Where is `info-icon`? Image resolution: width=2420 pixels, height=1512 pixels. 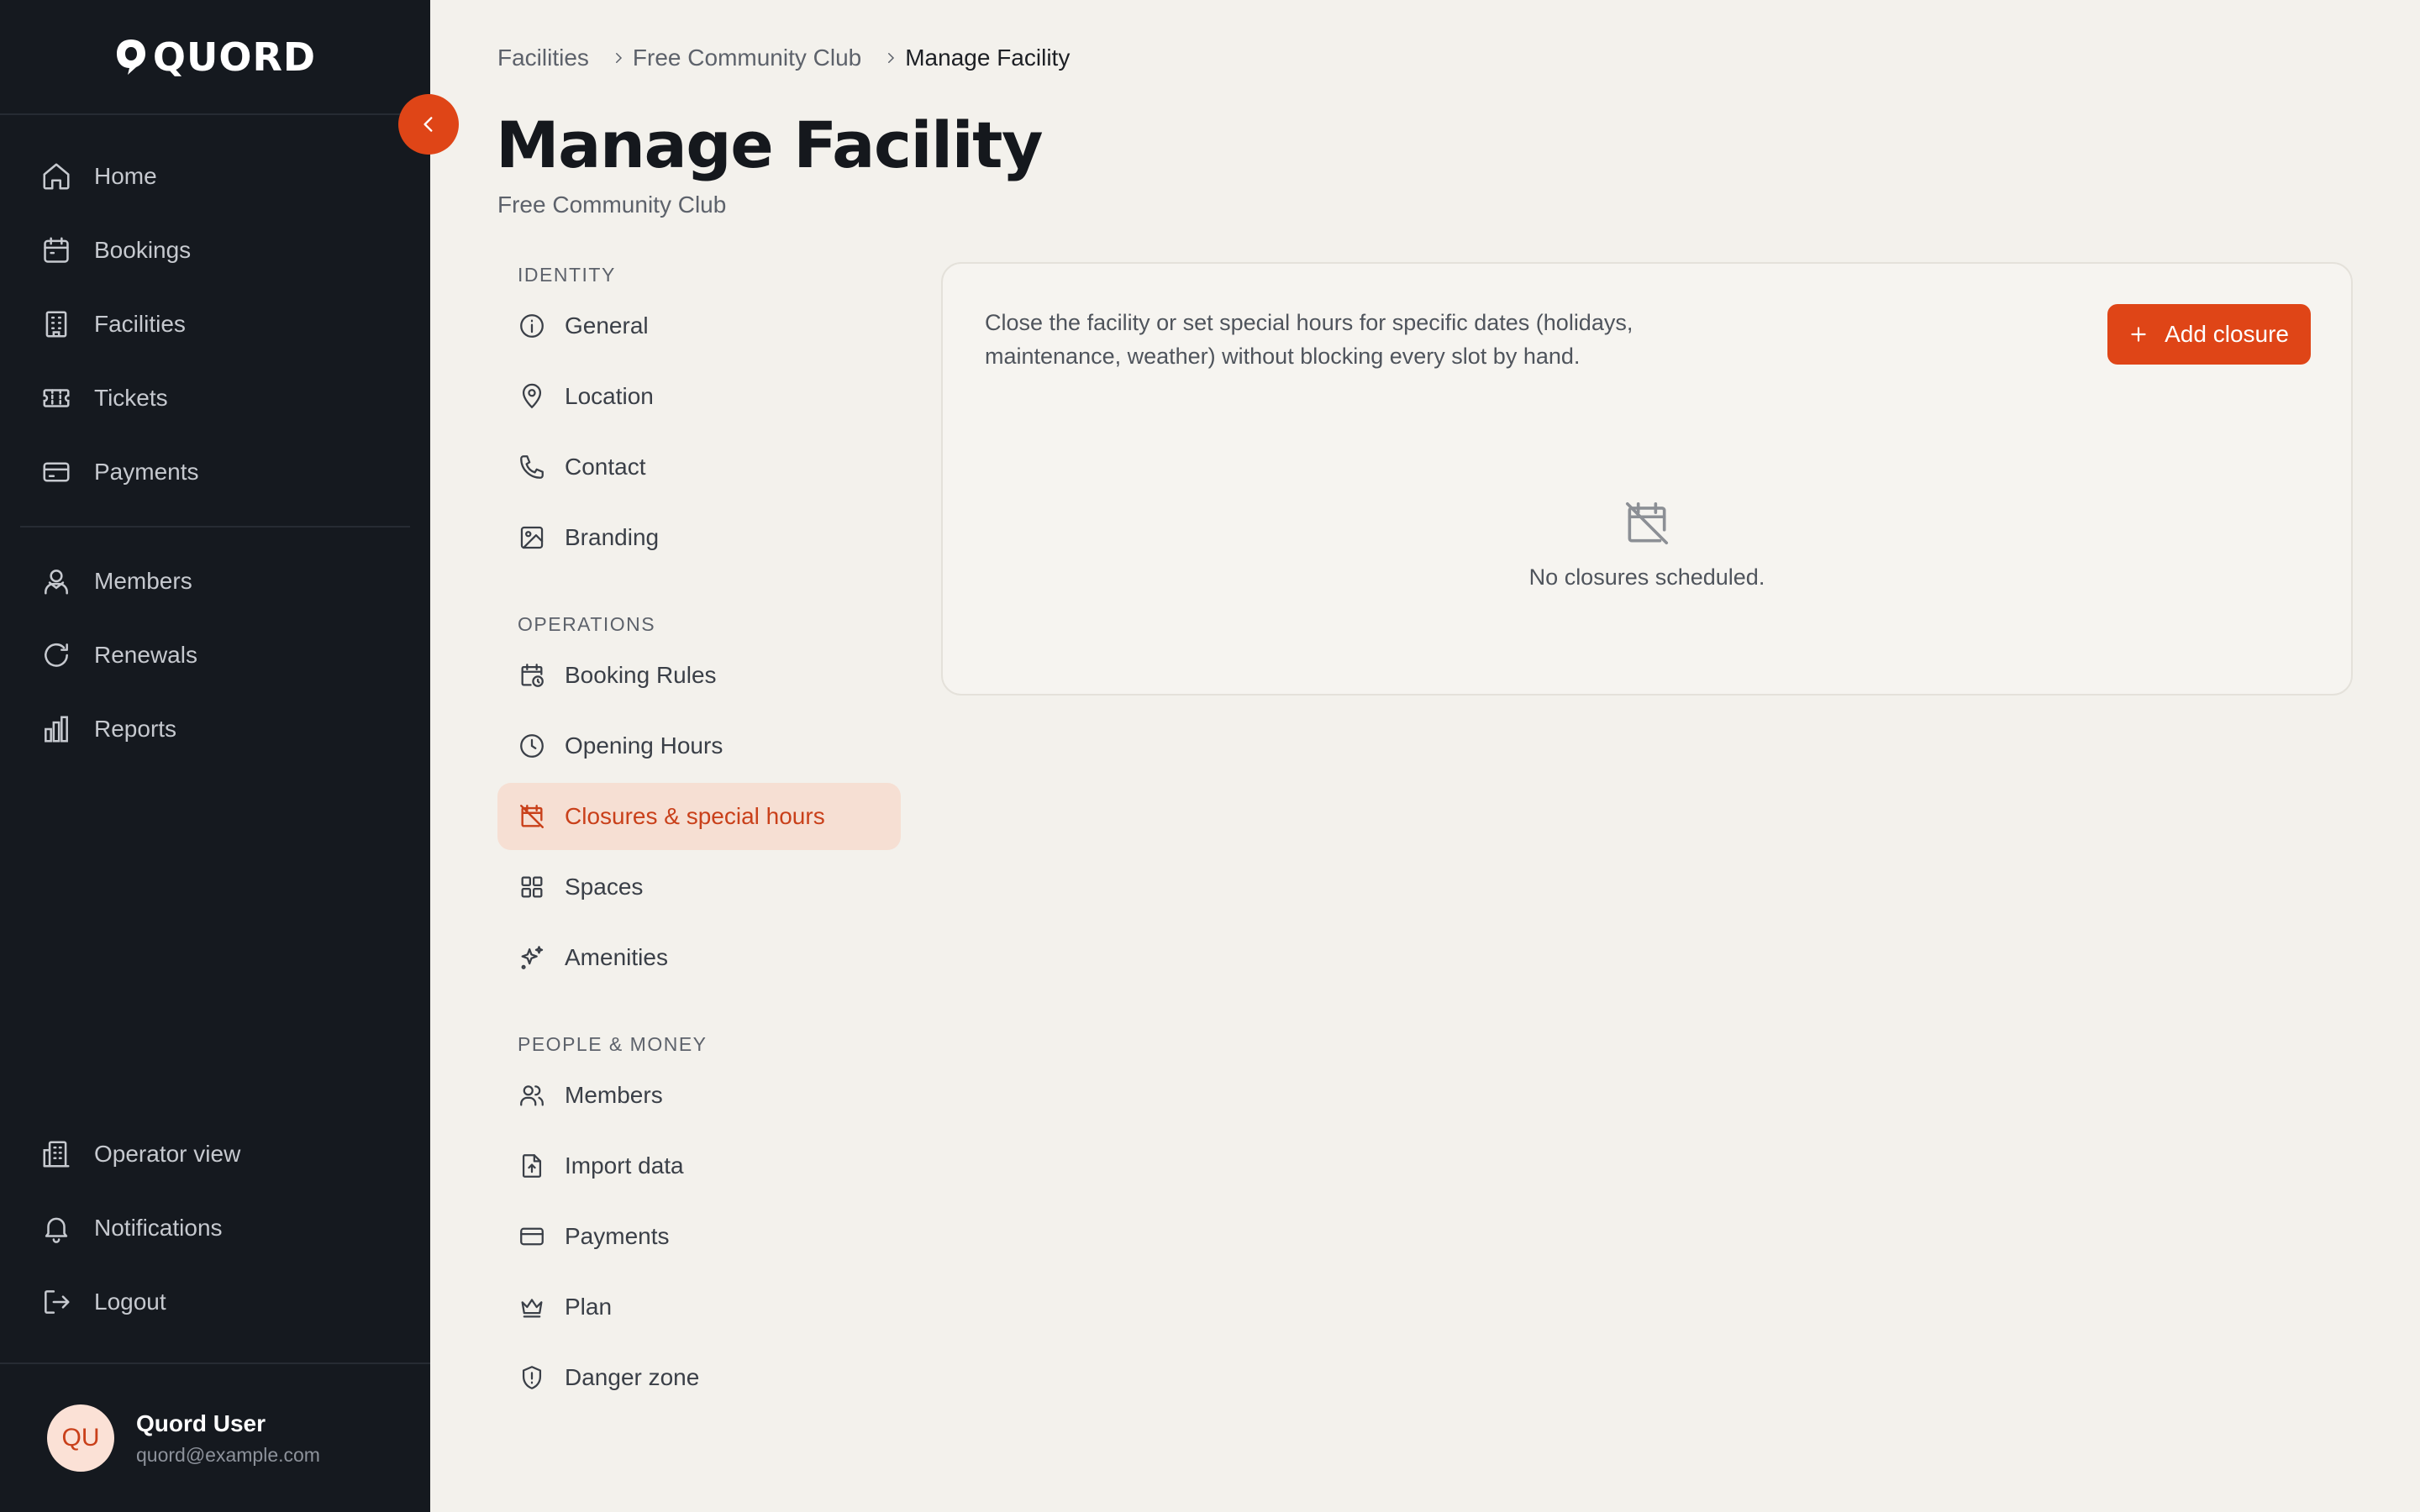
info-icon is located at coordinates (532, 326).